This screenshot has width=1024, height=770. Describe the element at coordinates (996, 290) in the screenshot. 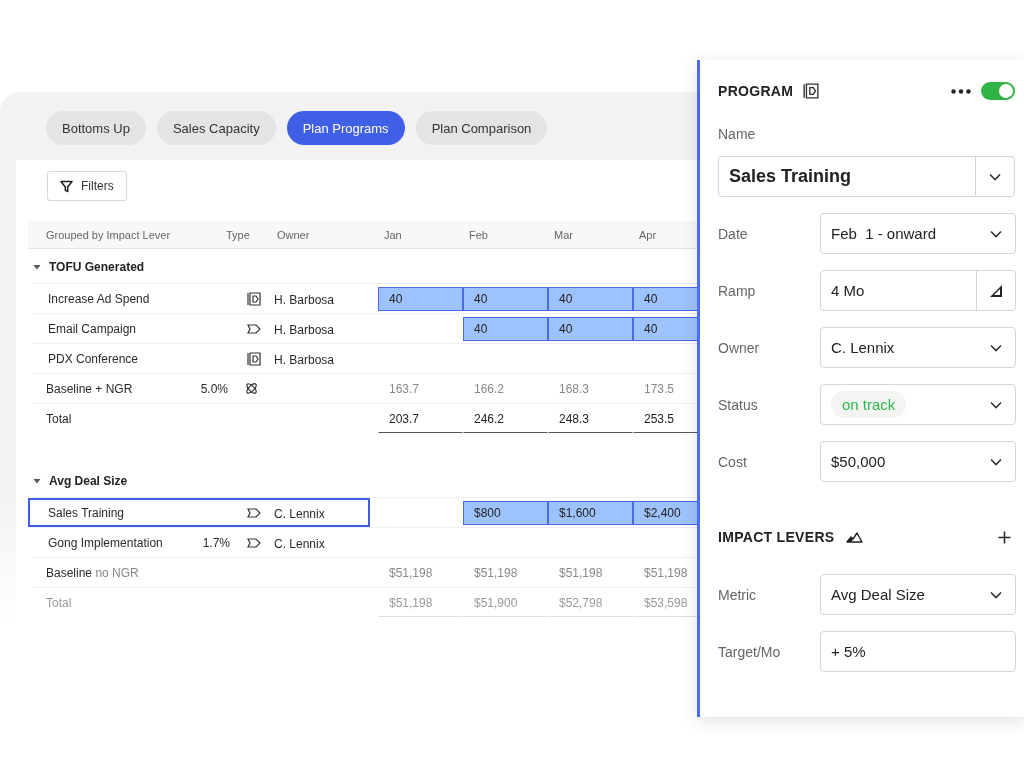

I see `ramp-icon` at that location.